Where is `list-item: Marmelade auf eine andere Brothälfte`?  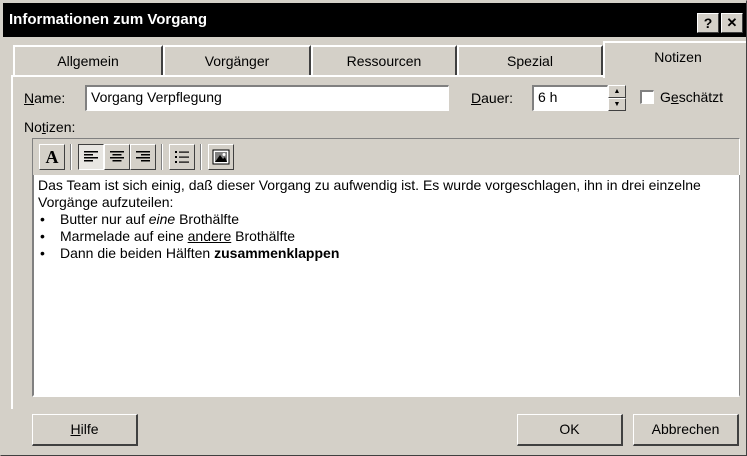 list-item: Marmelade auf eine andere Brothälfte is located at coordinates (386, 236).